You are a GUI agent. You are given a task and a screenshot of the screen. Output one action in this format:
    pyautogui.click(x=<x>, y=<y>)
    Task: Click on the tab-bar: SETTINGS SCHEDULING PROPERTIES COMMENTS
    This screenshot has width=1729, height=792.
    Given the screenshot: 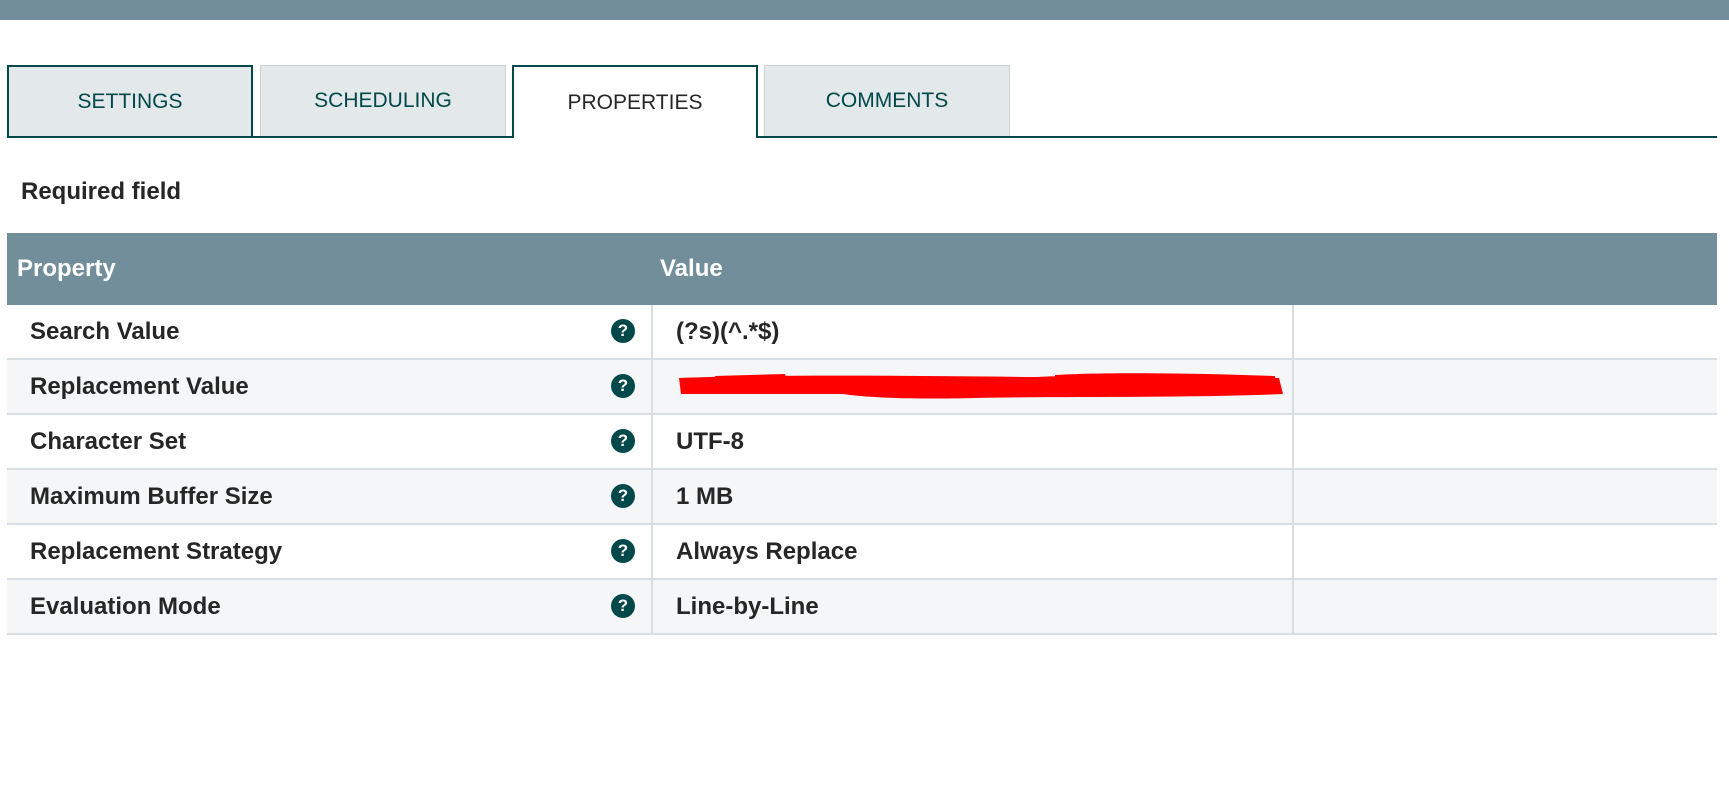 What is the action you would take?
    pyautogui.click(x=862, y=101)
    